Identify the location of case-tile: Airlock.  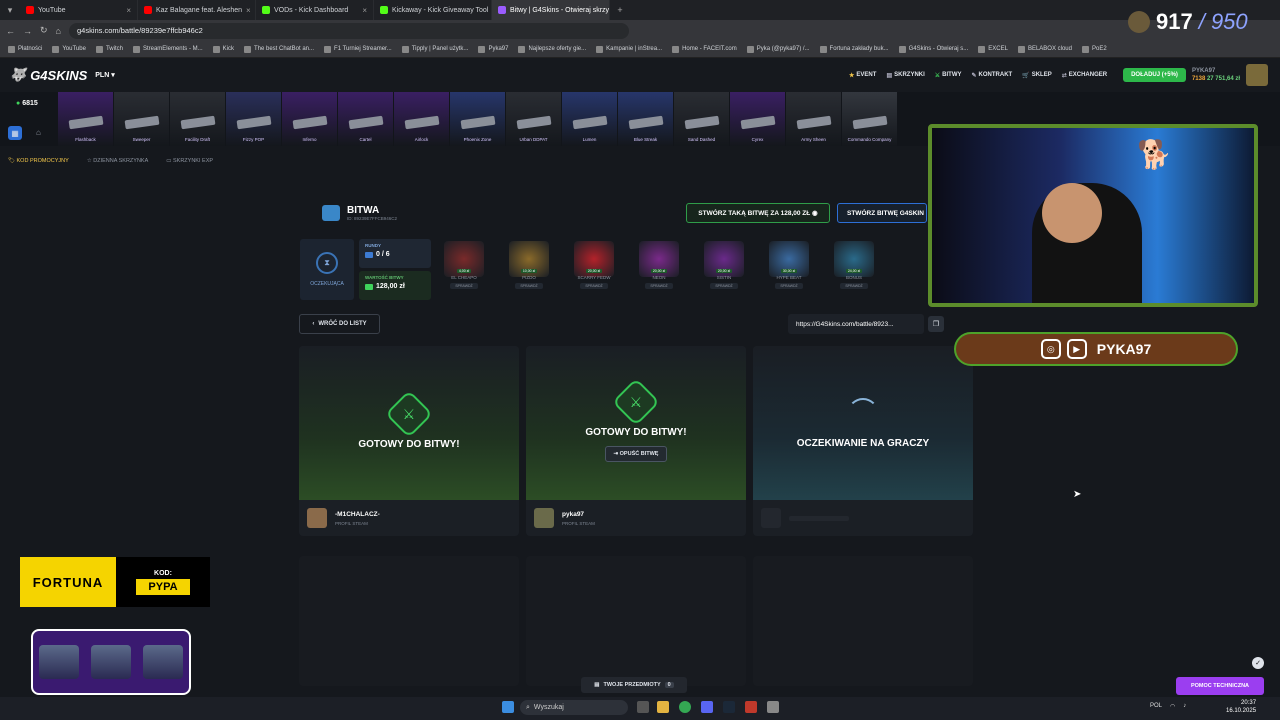
(421, 119).